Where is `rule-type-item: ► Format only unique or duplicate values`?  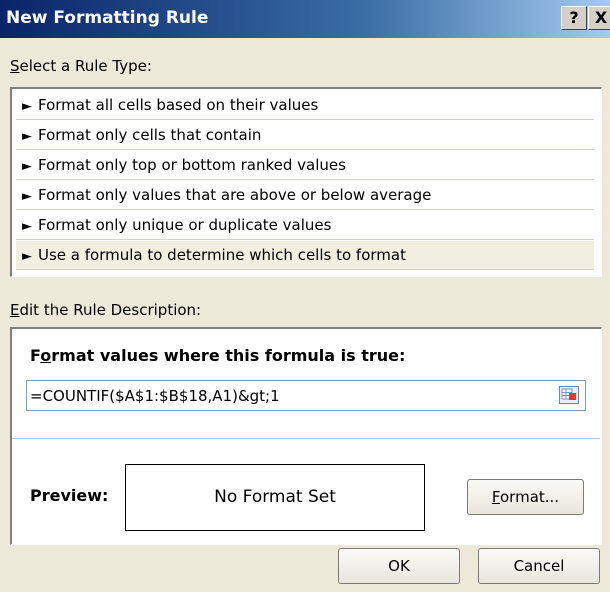
rule-type-item: ► Format only unique or duplicate values is located at coordinates (305, 225).